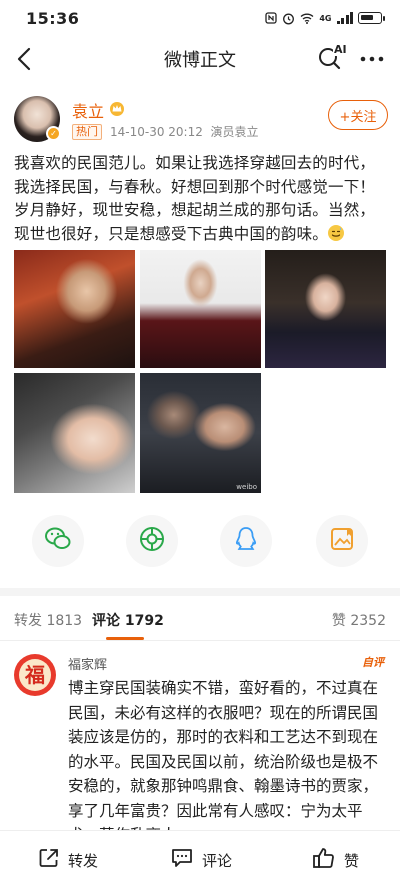 The width and height of the screenshot is (400, 888). I want to click on image-save-icon, so click(342, 541).